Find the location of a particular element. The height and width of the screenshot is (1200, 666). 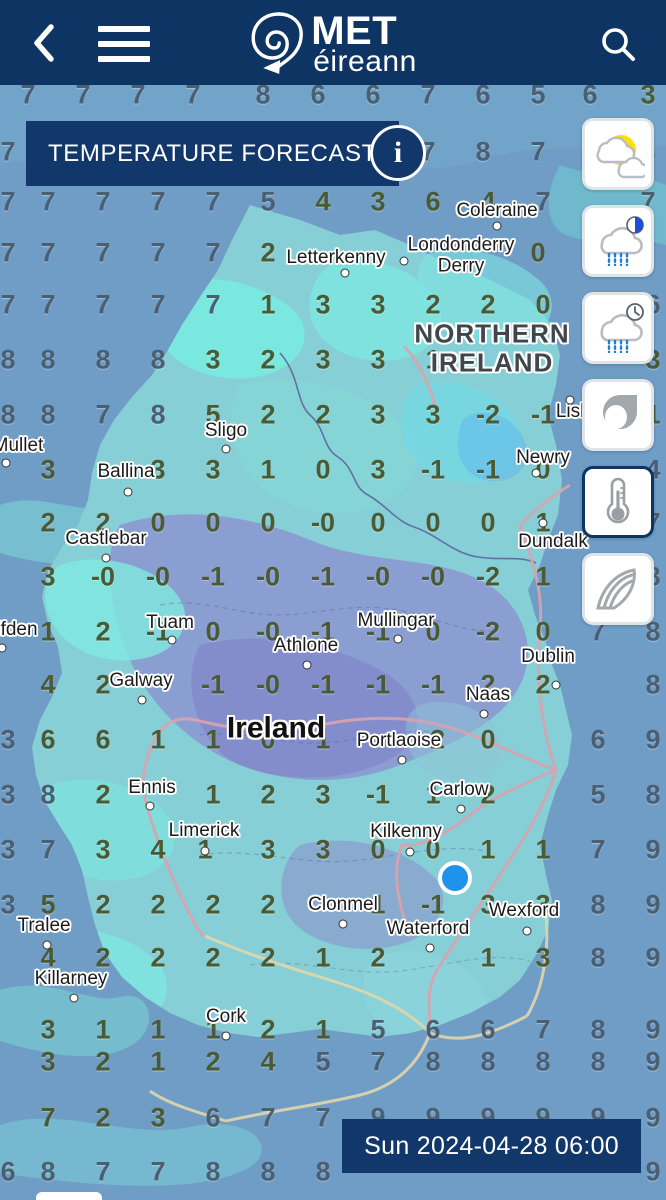

place-label: Newry is located at coordinates (543, 457).